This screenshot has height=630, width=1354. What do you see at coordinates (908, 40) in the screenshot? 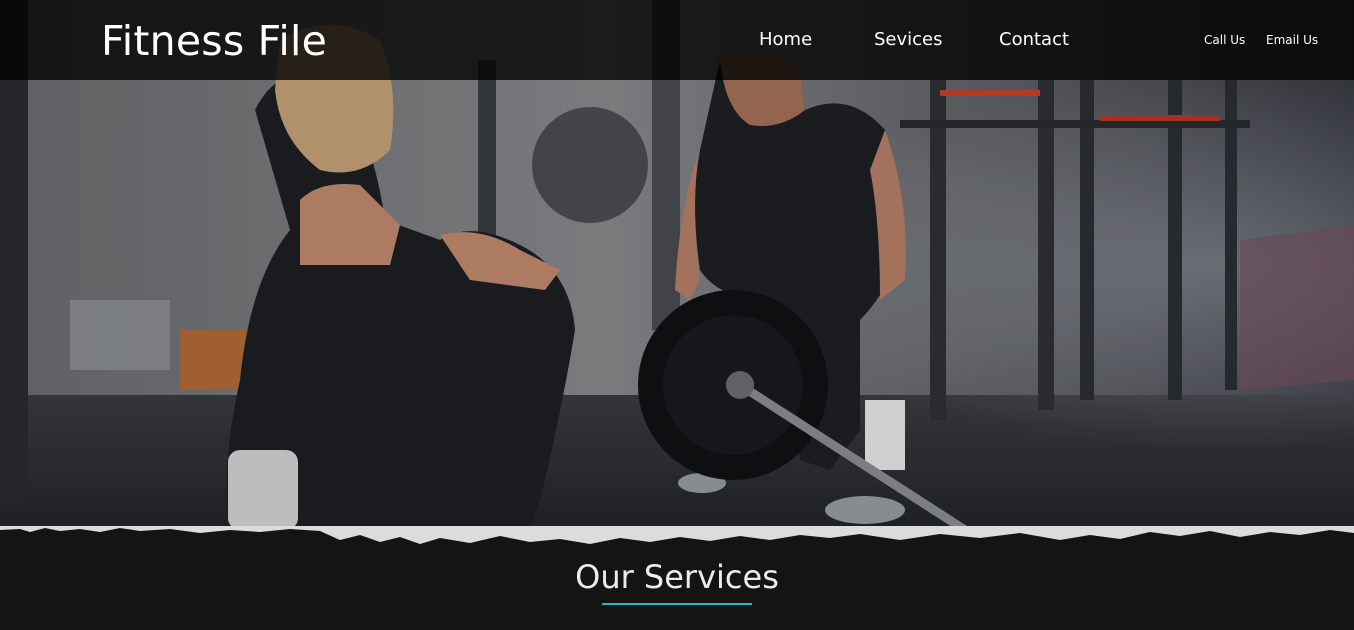
I see `nav-services-link: Sevices` at bounding box center [908, 40].